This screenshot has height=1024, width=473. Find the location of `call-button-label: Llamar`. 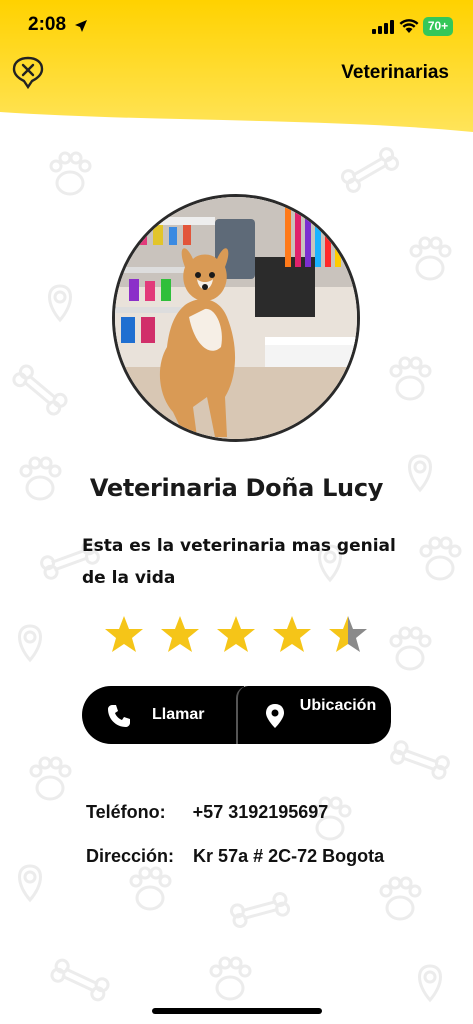

call-button-label: Llamar is located at coordinates (178, 714).